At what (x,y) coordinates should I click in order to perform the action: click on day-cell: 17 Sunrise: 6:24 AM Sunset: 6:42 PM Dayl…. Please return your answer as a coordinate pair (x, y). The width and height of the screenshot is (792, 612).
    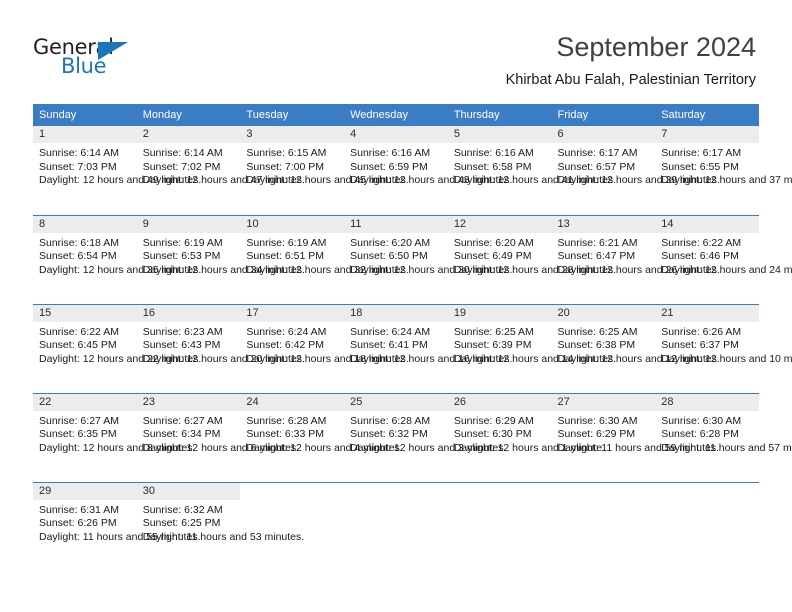
    Looking at the image, I should click on (324, 348).